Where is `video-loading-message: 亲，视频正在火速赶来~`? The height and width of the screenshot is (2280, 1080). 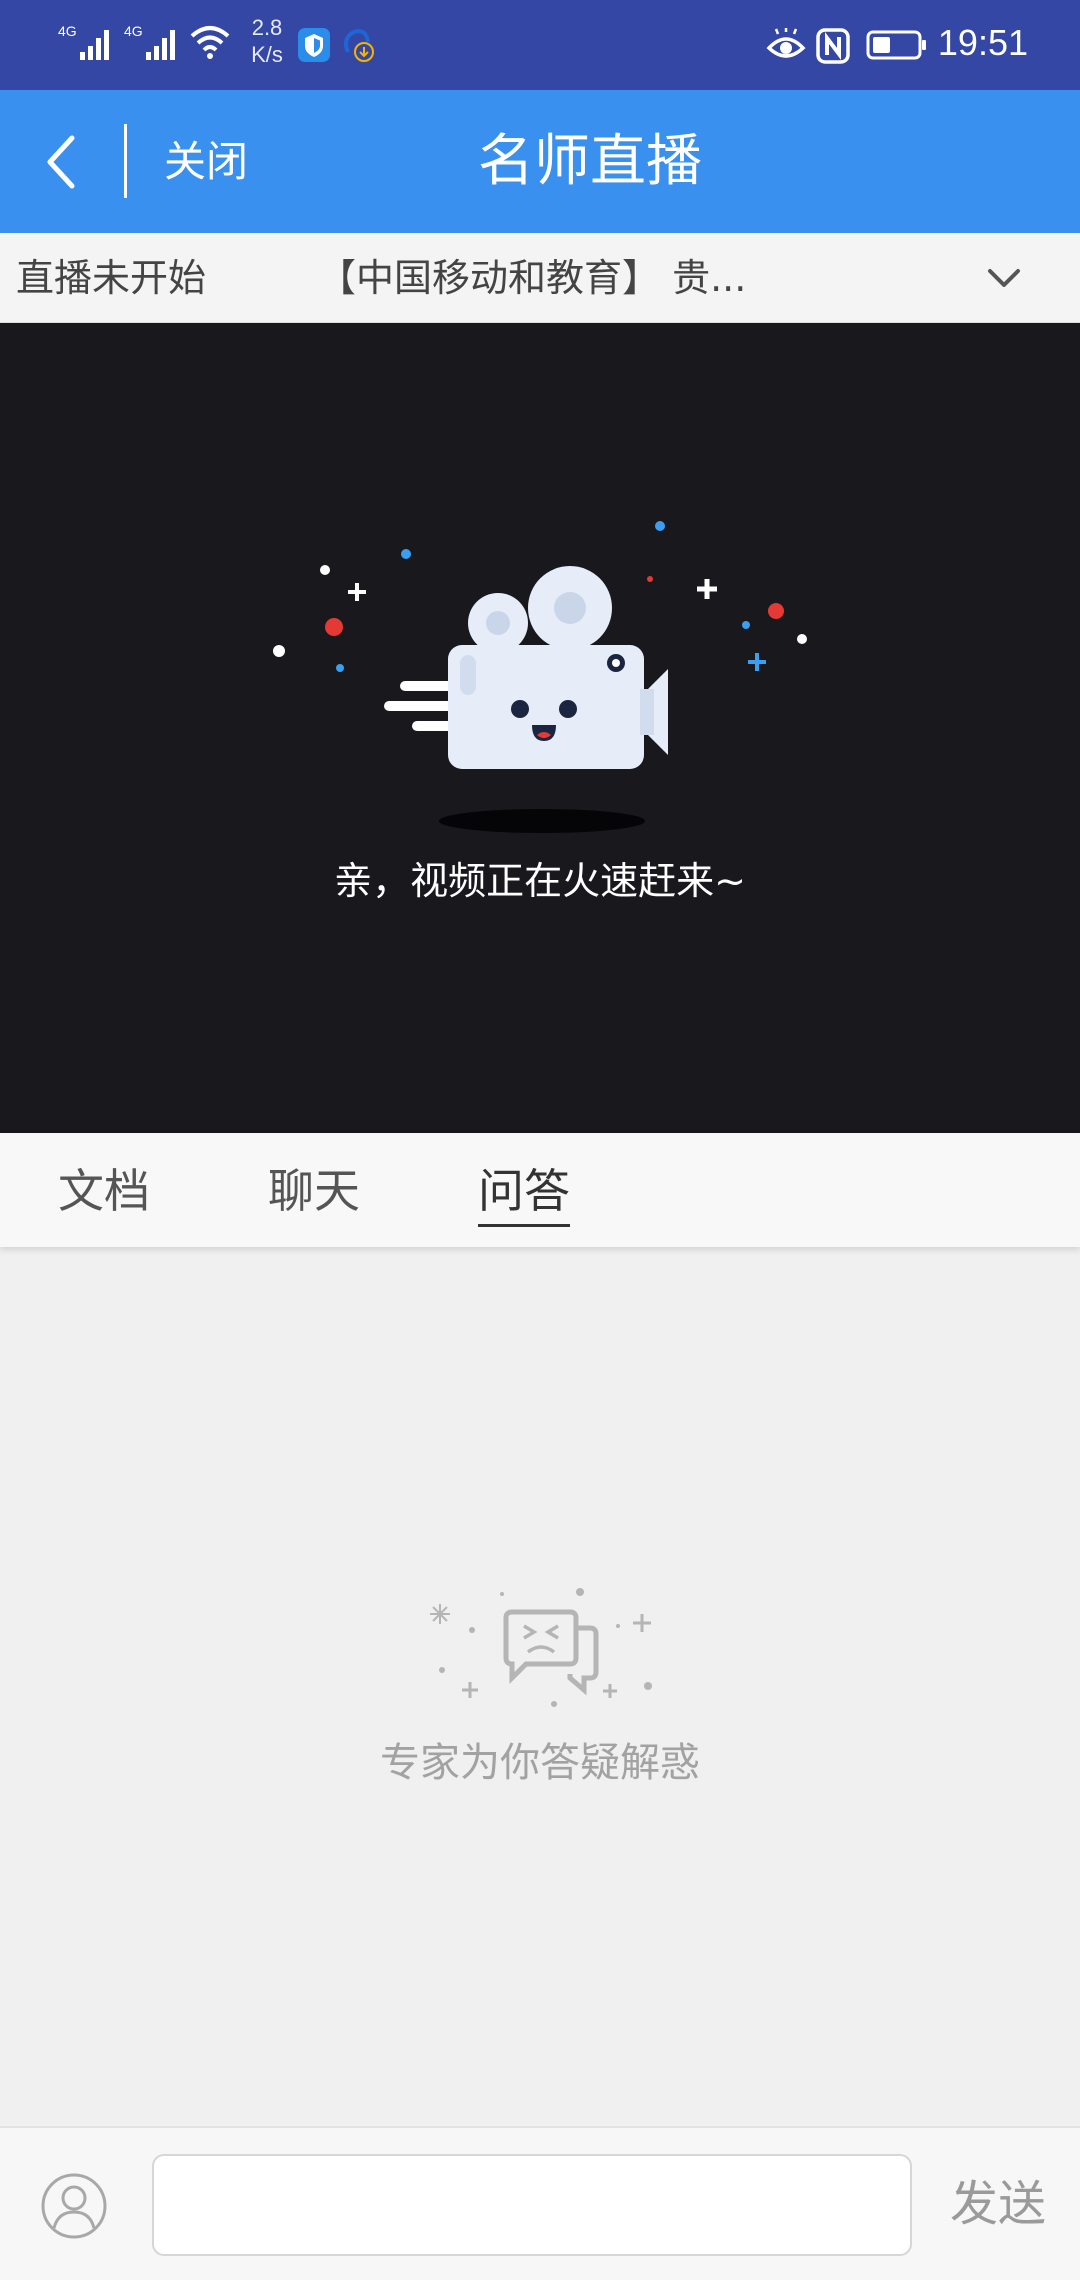 video-loading-message: 亲，视频正在火速赶来~ is located at coordinates (540, 881).